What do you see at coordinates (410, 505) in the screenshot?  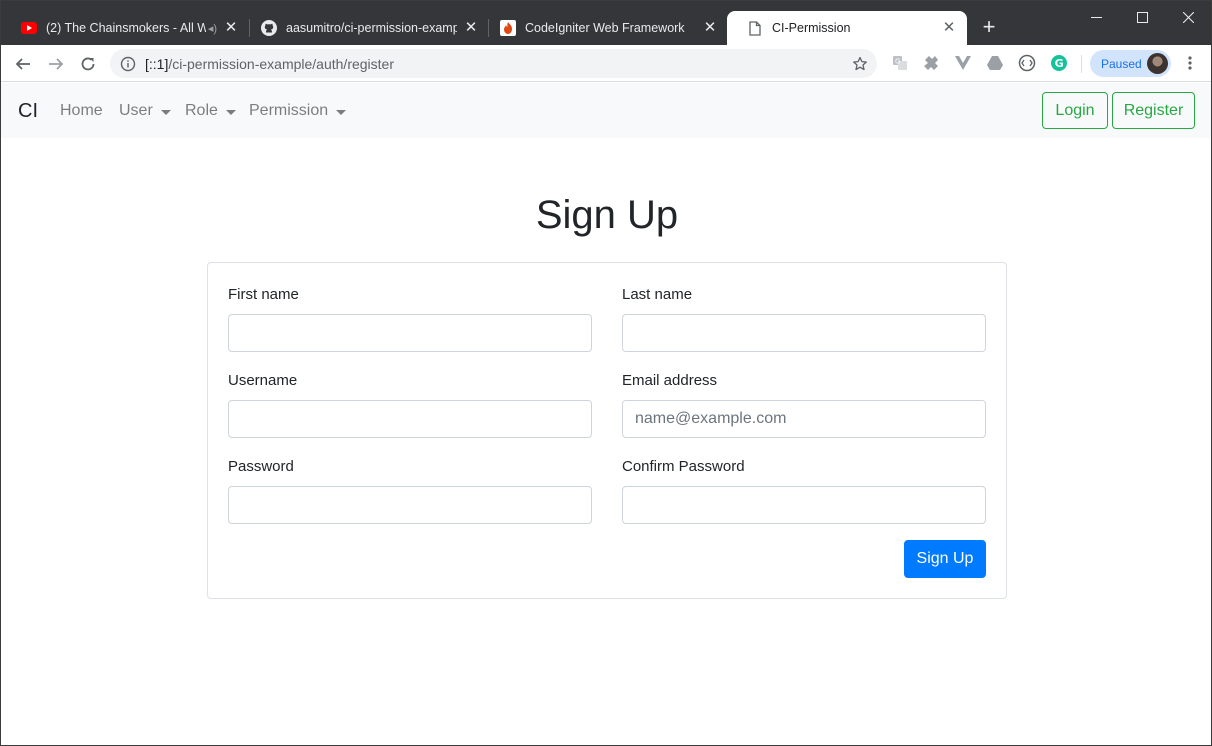 I see `password-field` at bounding box center [410, 505].